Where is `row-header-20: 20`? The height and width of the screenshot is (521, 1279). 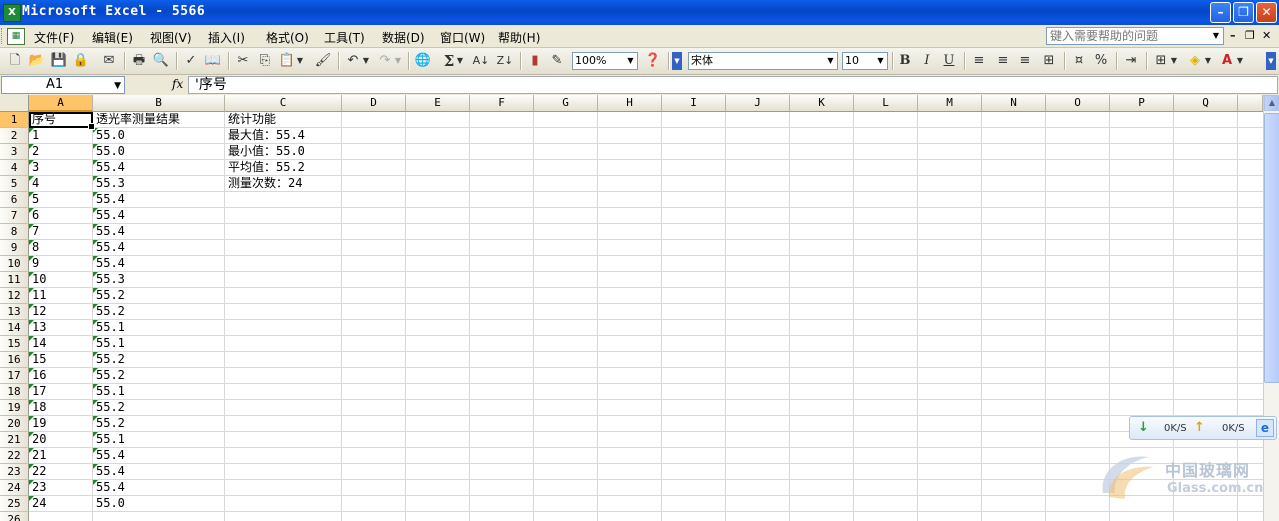 row-header-20: 20 is located at coordinates (14, 424).